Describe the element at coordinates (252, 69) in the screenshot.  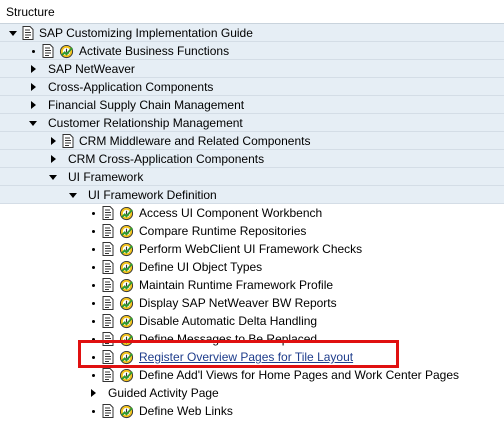
I see `tree-node: SAP NetWeaver` at that location.